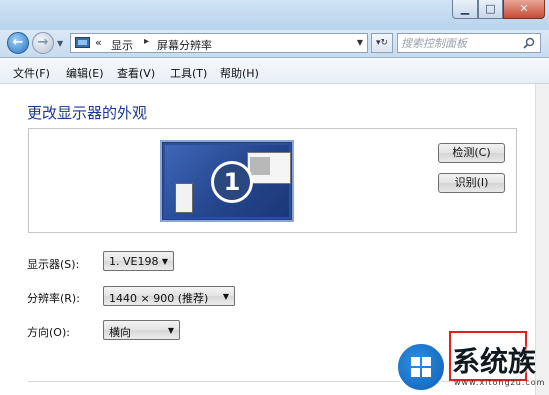 The height and width of the screenshot is (395, 549). Describe the element at coordinates (82, 42) in the screenshot. I see `control-panel-icon` at that location.